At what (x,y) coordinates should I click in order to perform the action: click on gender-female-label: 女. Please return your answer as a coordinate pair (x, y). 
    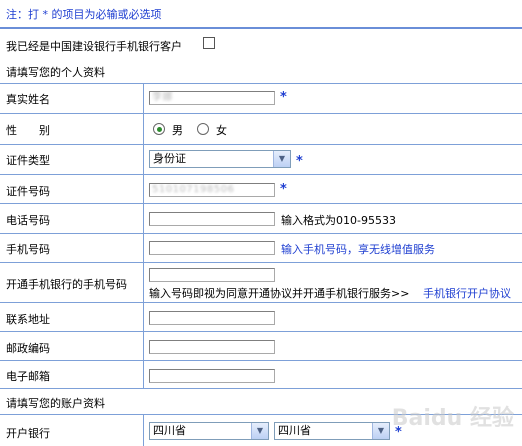
    Looking at the image, I should click on (221, 130).